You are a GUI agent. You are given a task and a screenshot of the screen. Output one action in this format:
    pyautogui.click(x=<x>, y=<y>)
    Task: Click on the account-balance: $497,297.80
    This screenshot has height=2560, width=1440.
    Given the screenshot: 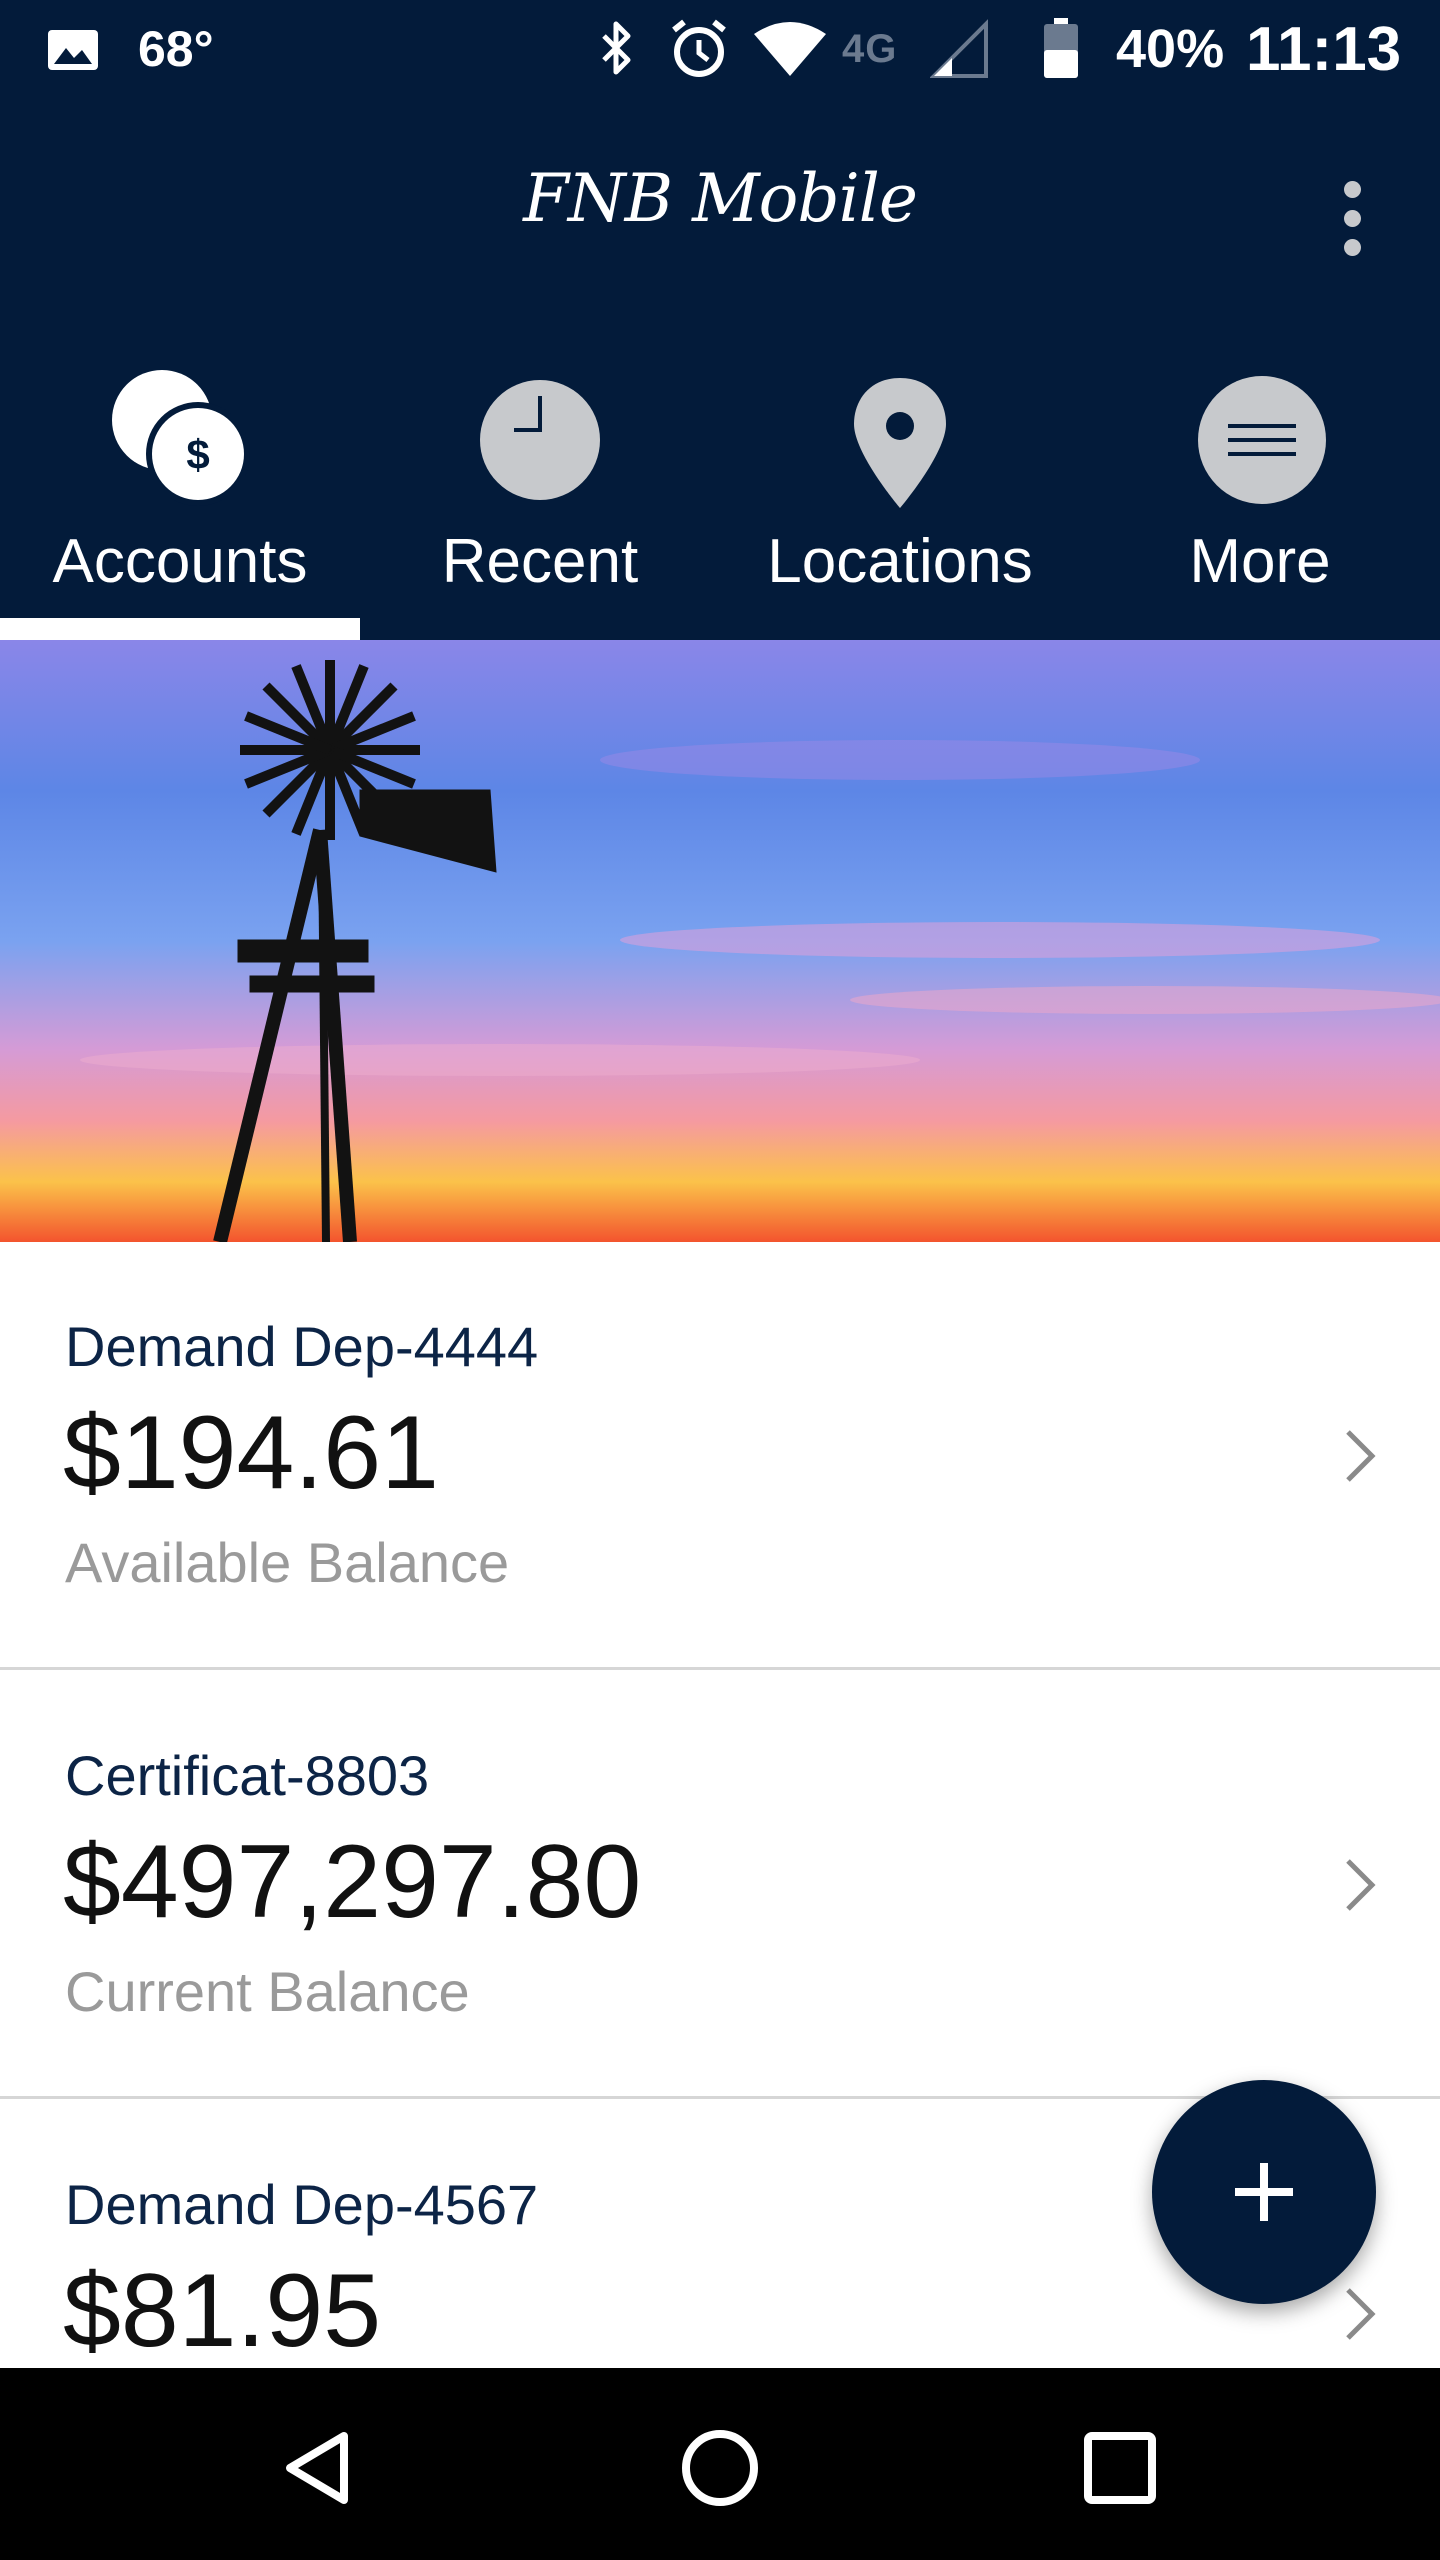 What is the action you would take?
    pyautogui.click(x=352, y=1882)
    